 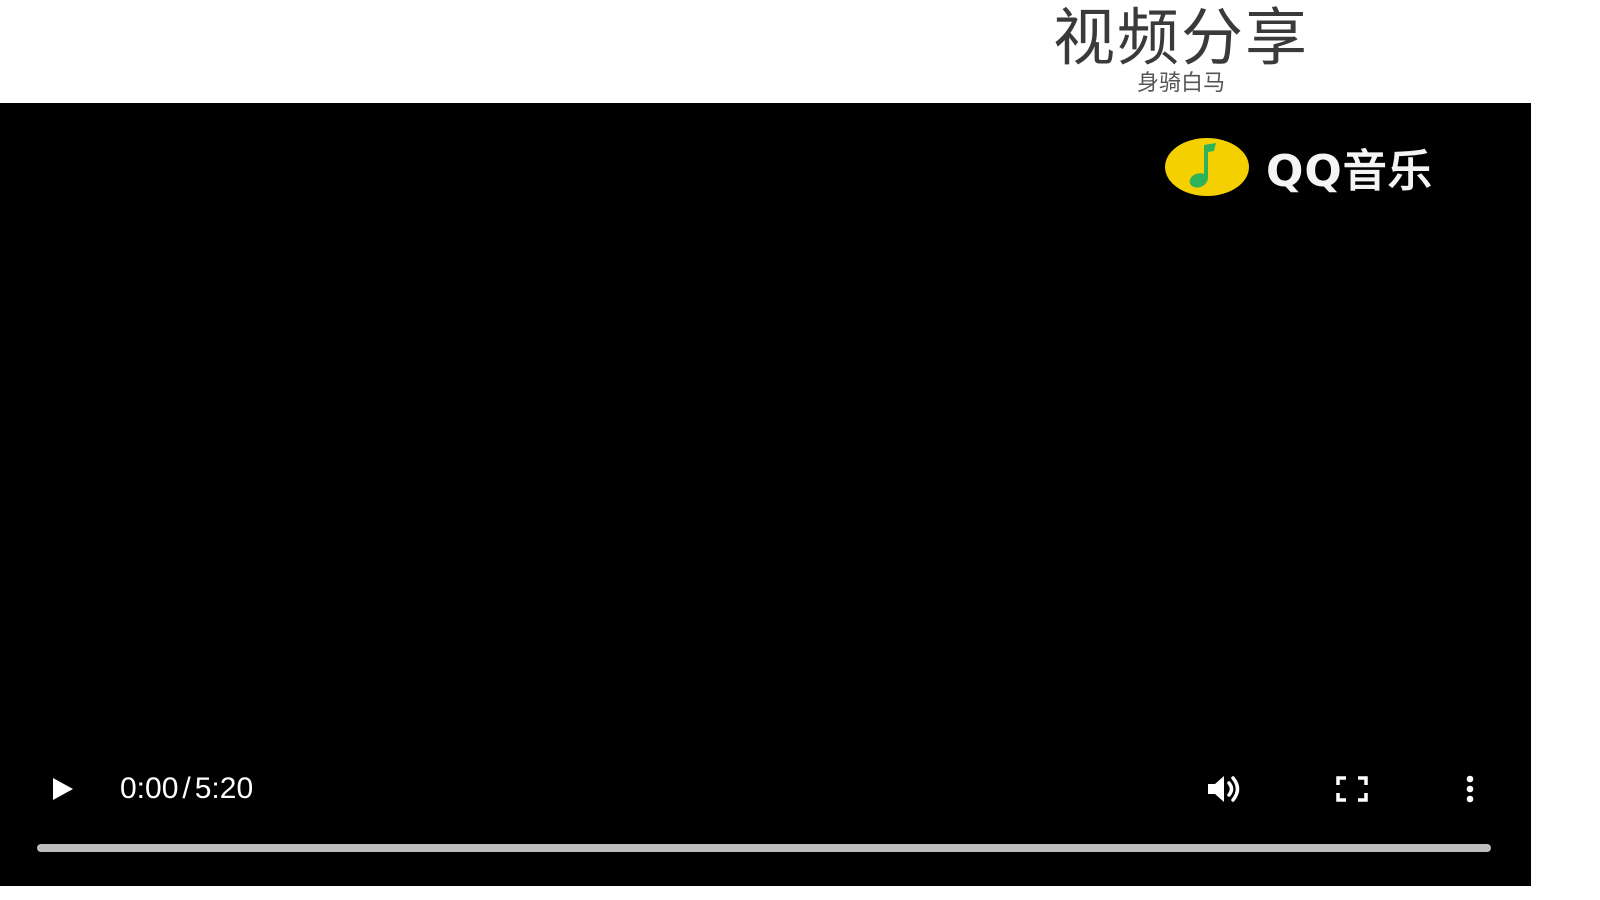 I want to click on page-title: 视频分享, so click(x=1180, y=37).